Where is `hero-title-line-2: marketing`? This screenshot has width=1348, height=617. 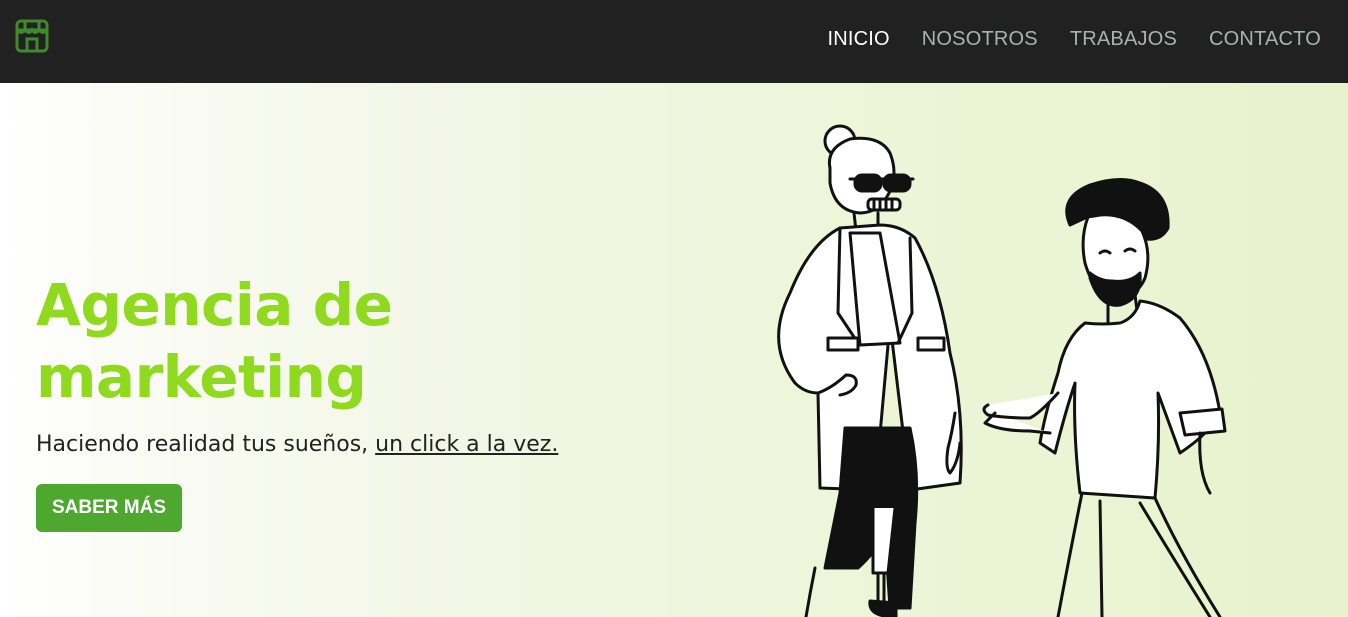
hero-title-line-2: marketing is located at coordinates (201, 377).